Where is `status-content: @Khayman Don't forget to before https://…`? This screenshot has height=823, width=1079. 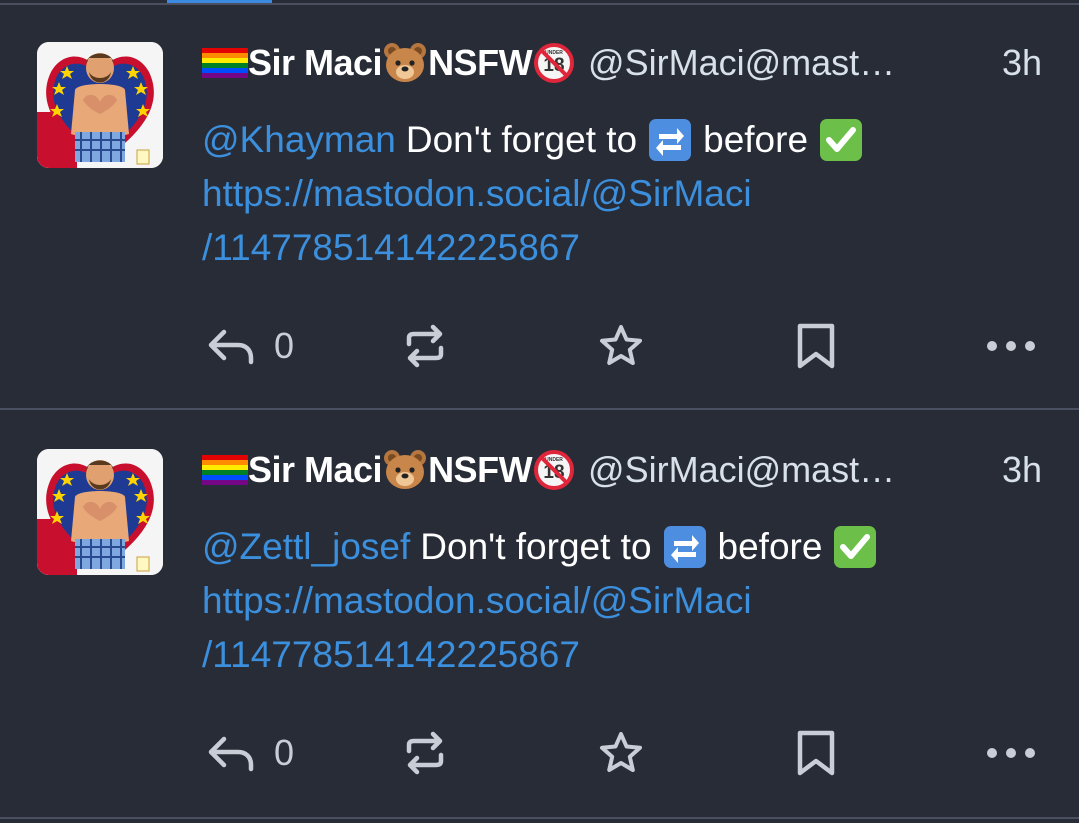 status-content: @Khayman Don't forget to before https://… is located at coordinates (602, 194).